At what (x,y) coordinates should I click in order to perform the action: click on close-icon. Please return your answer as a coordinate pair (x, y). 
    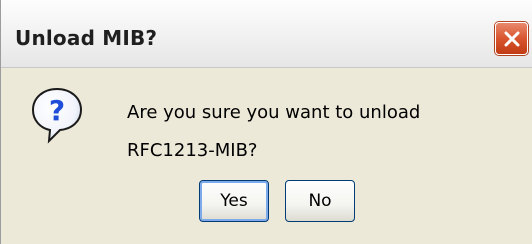
    Looking at the image, I should click on (512, 39).